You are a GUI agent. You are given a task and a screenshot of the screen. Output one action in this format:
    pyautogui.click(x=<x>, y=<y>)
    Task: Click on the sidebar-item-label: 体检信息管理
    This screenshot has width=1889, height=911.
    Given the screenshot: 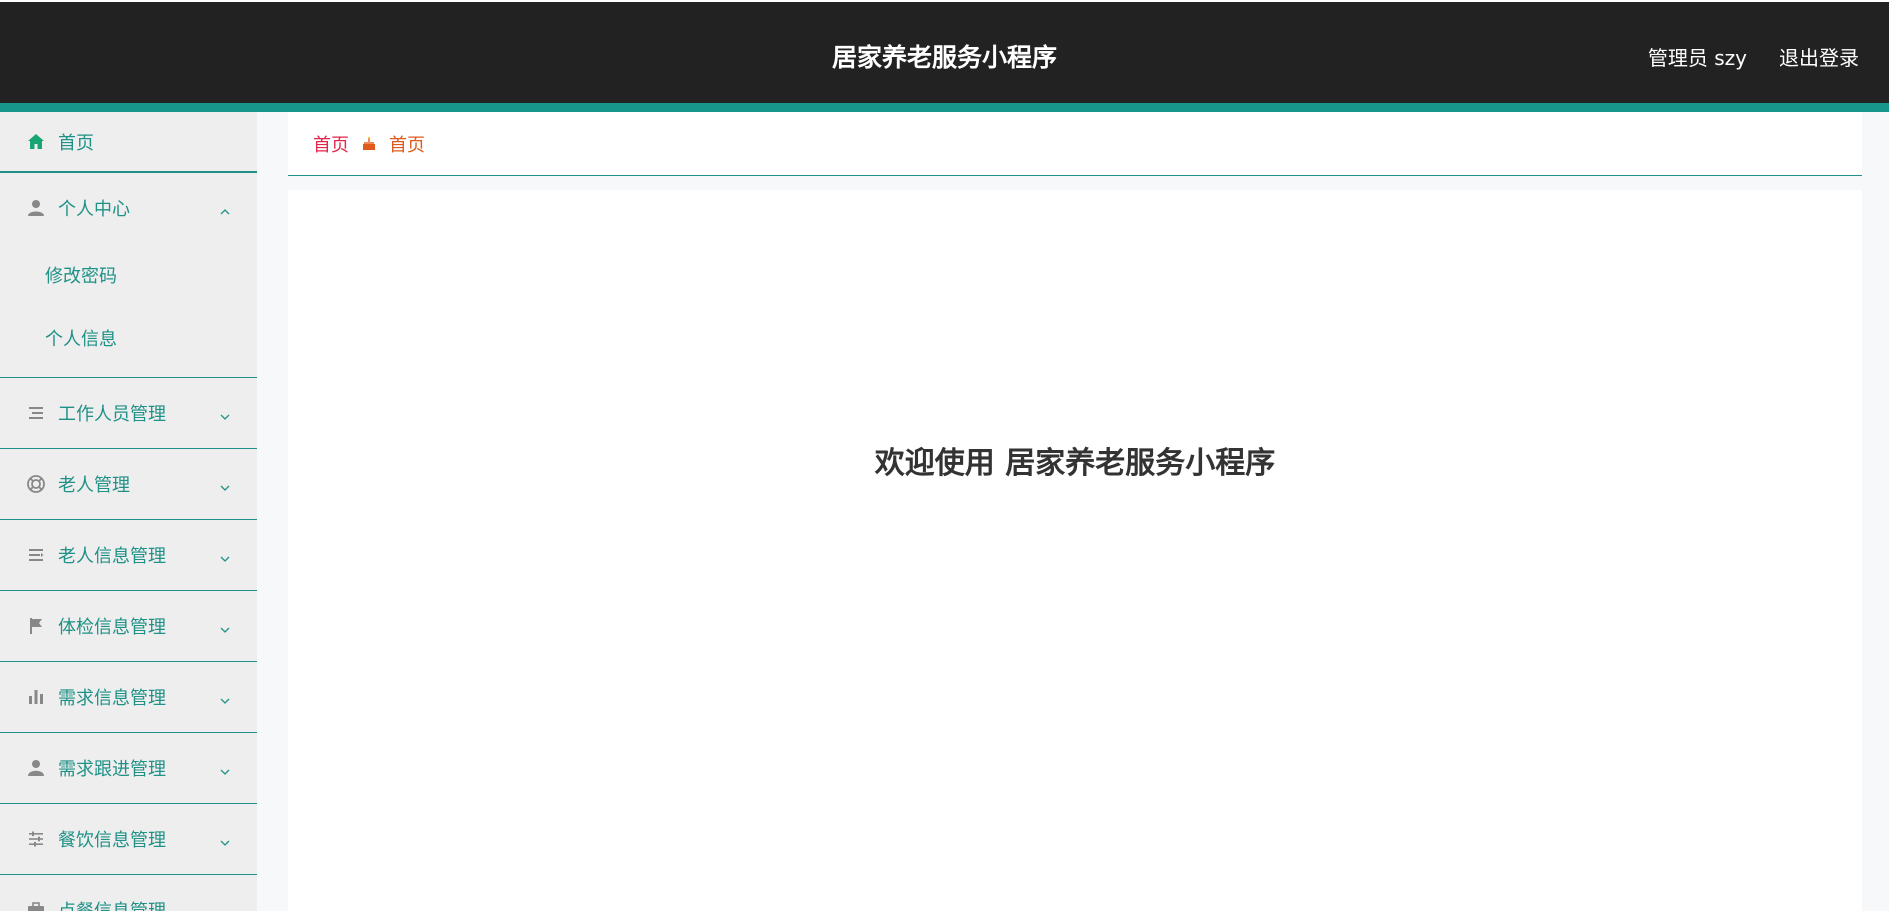 What is the action you would take?
    pyautogui.click(x=112, y=627)
    